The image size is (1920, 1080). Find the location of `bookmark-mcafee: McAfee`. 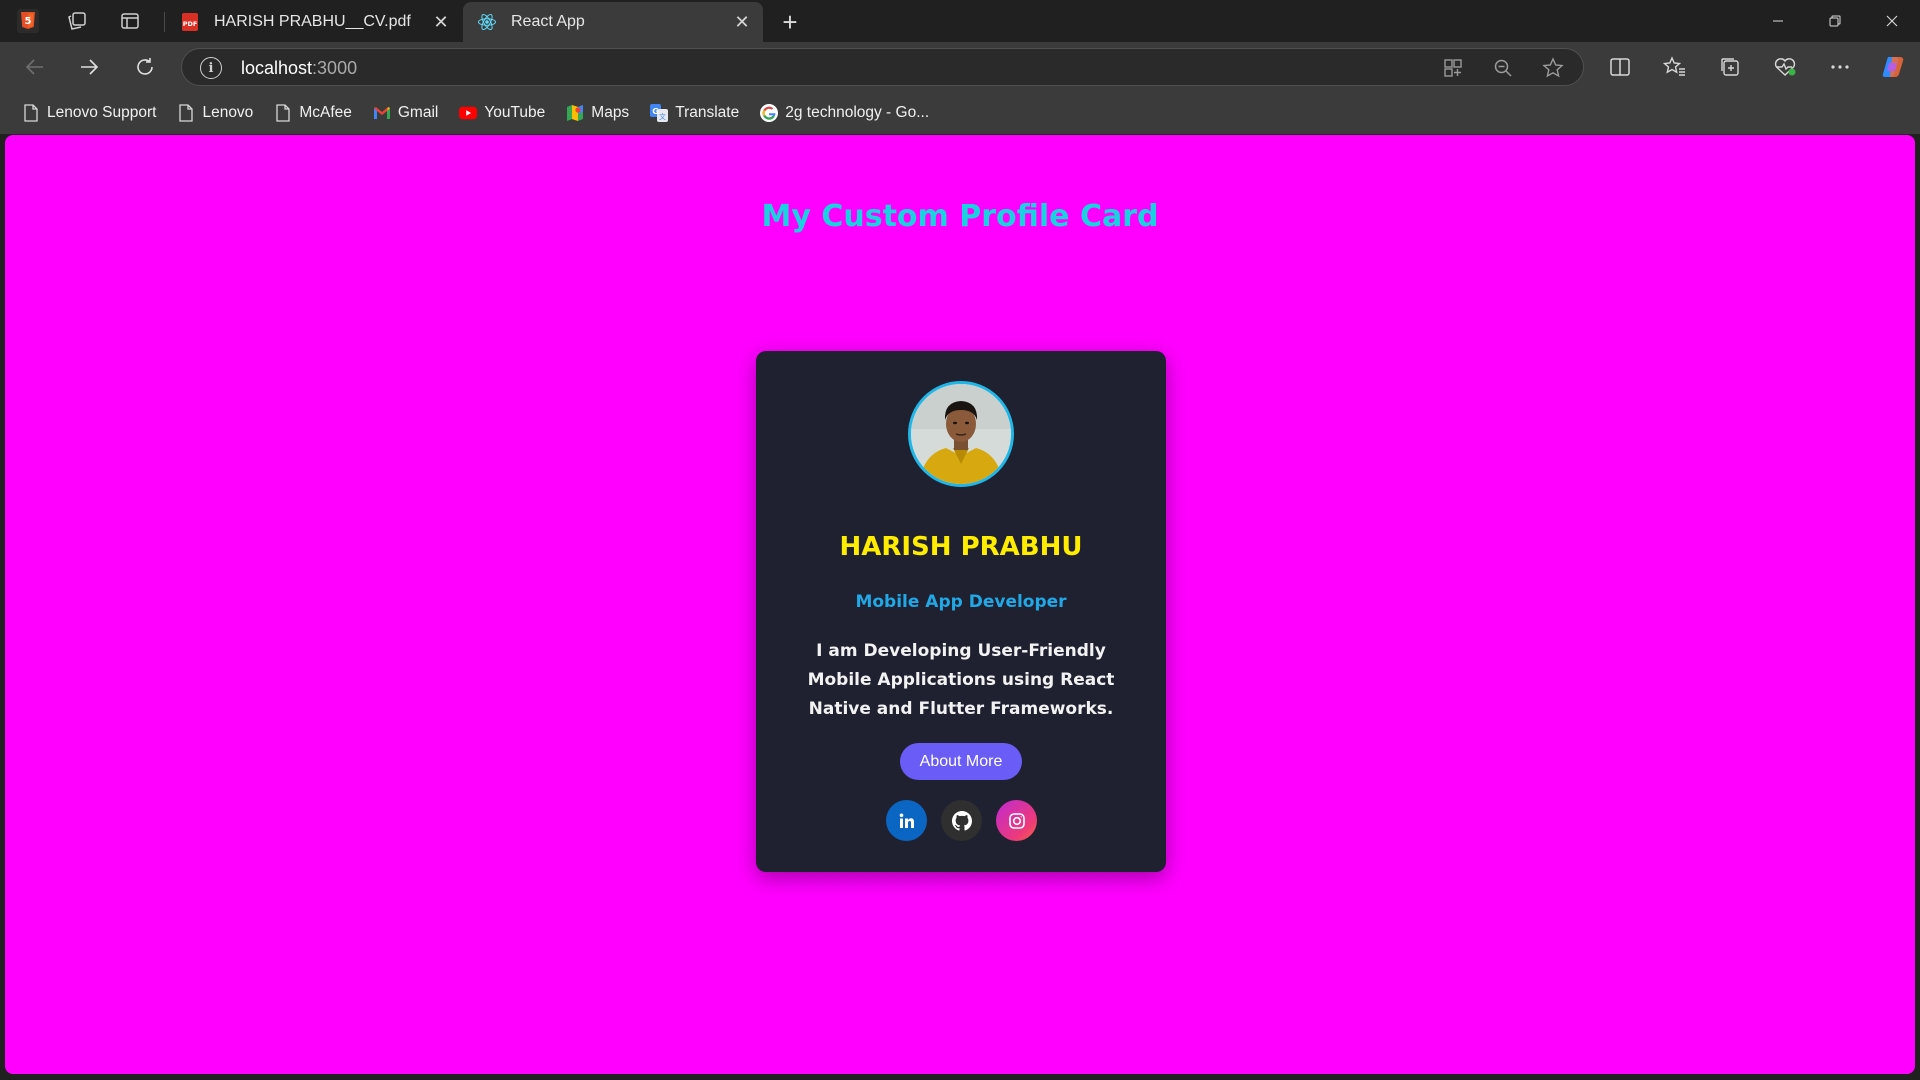

bookmark-mcafee: McAfee is located at coordinates (313, 113).